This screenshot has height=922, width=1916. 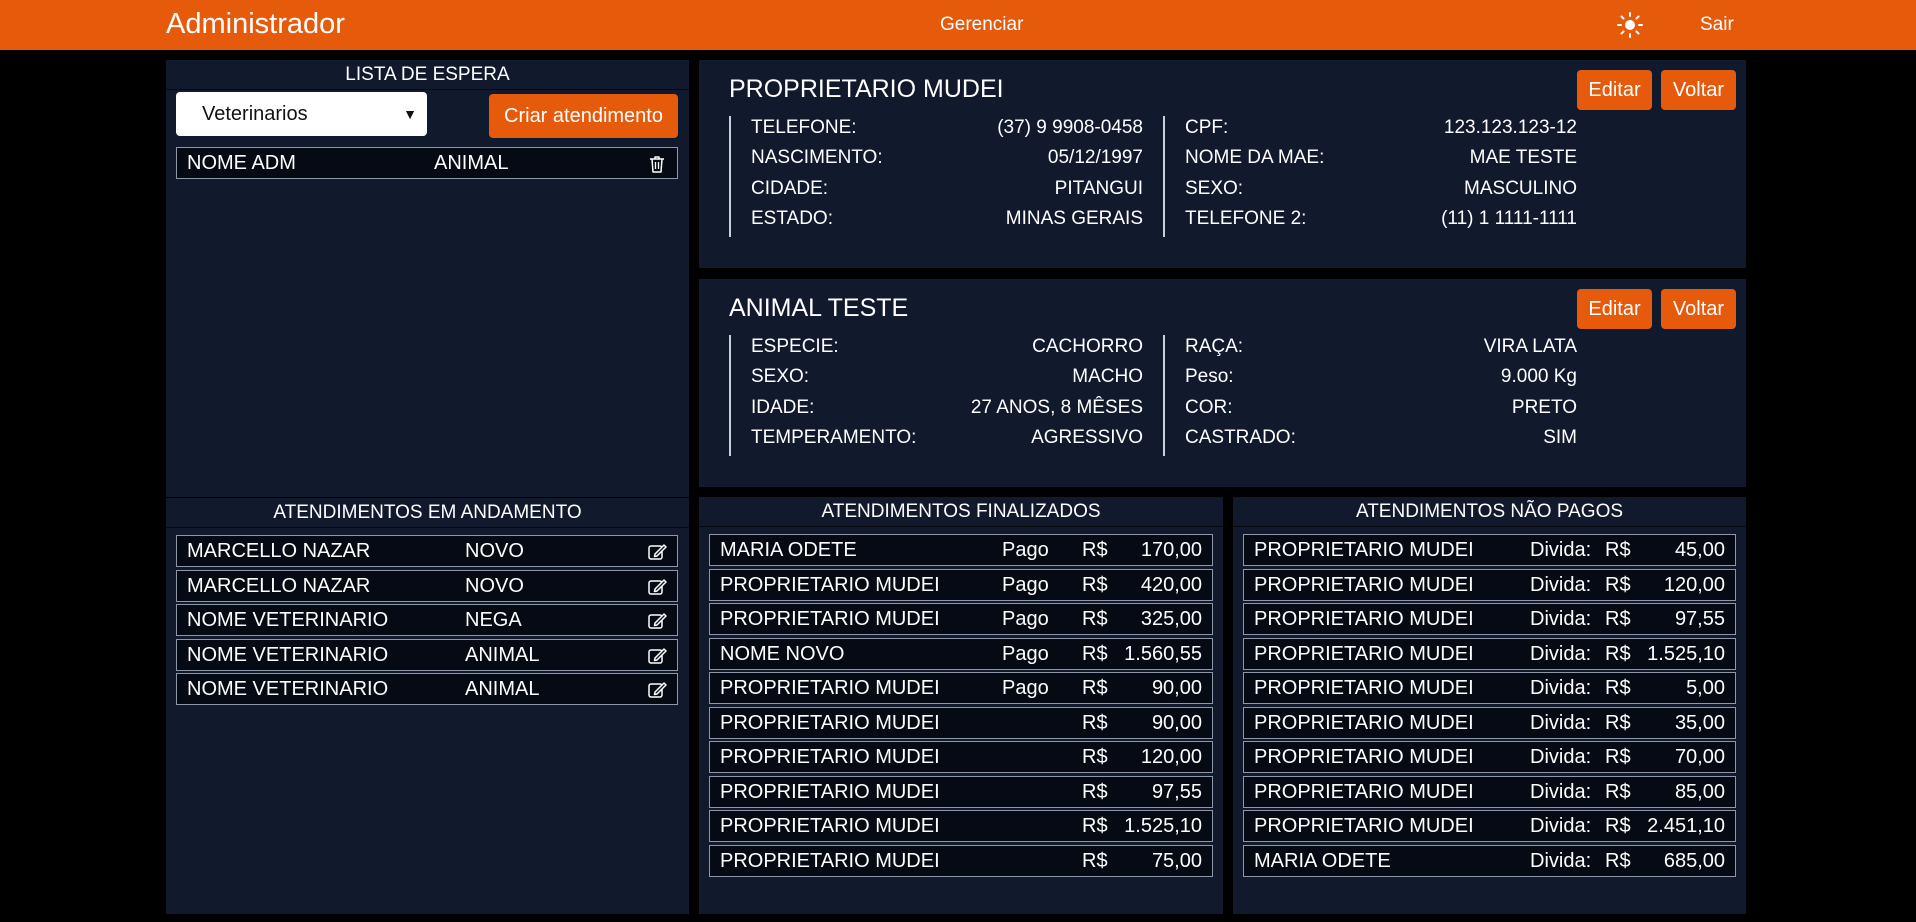 I want to click on back-animal-button: Voltar, so click(x=1698, y=309).